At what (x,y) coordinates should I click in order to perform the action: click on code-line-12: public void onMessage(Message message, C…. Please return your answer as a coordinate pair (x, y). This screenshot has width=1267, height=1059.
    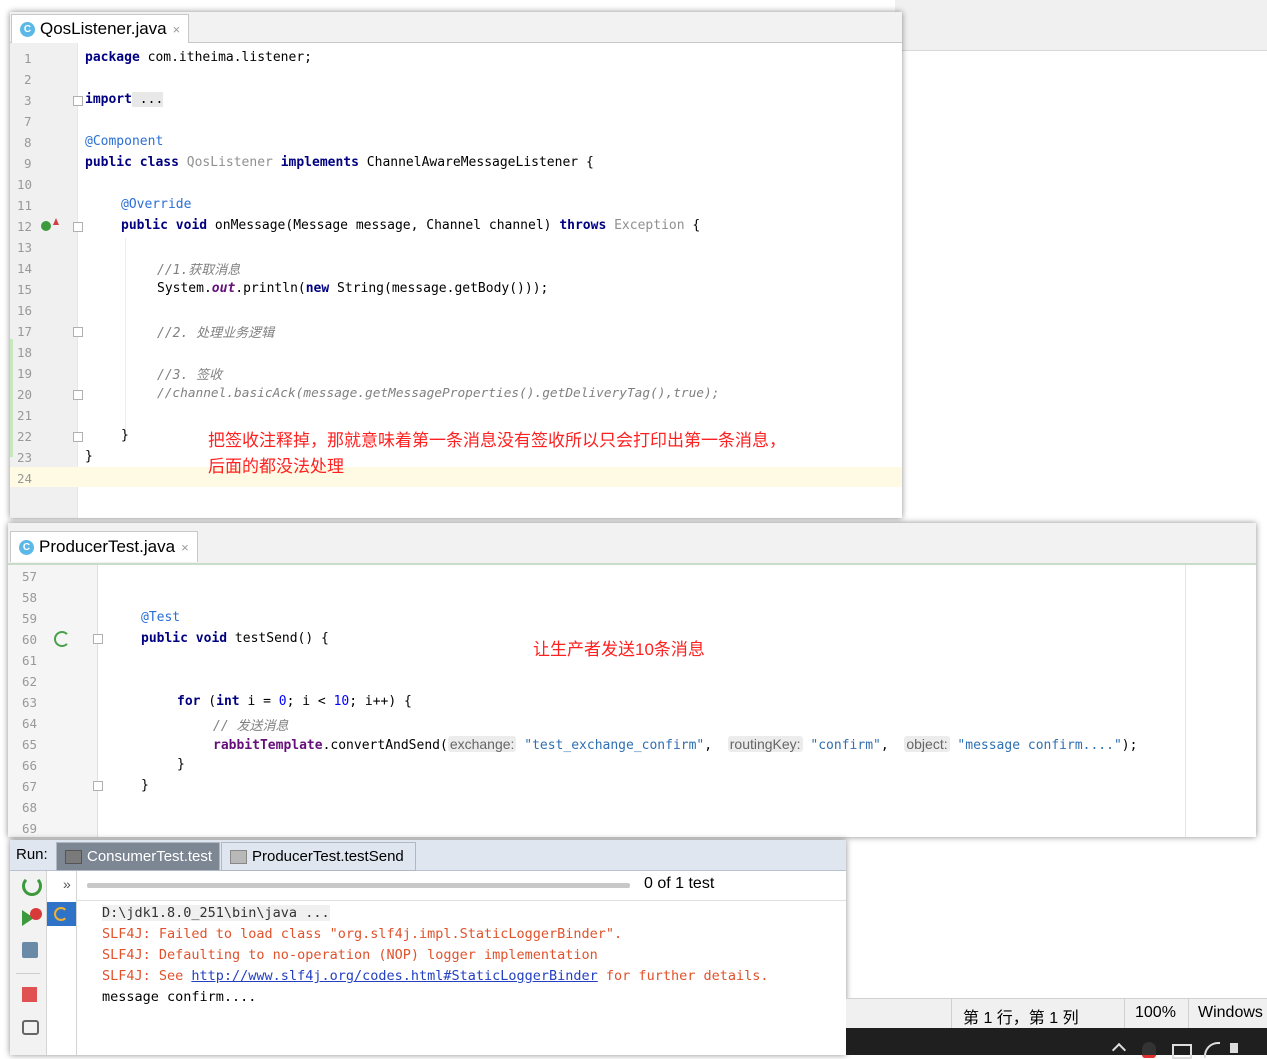
    Looking at the image, I should click on (411, 225).